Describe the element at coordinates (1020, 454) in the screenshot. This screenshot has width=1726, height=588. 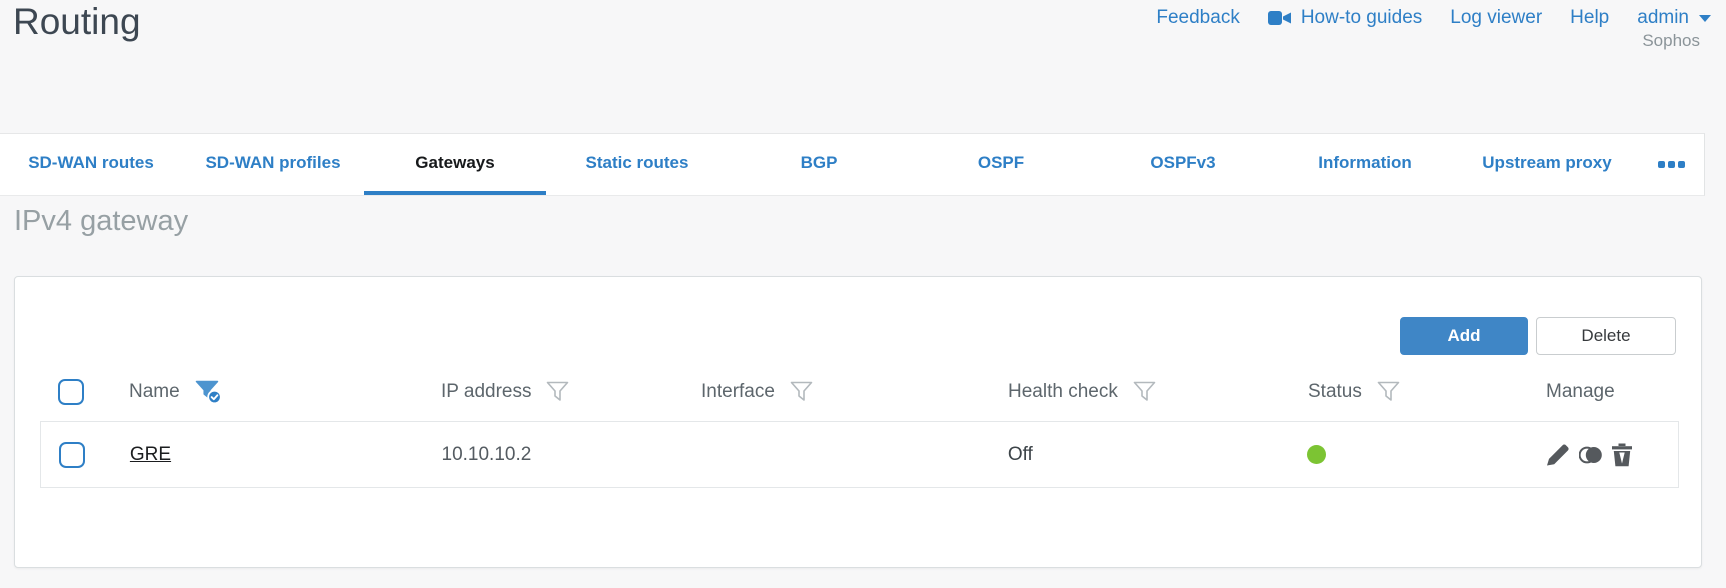
I see `row-health-check: Off` at that location.